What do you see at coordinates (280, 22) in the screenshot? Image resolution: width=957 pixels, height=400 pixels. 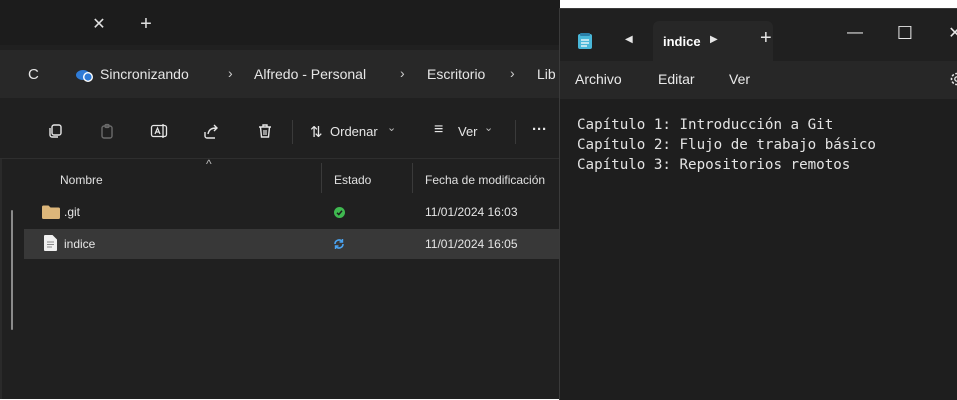 I see `explorer-tab-bar: ✕ +` at bounding box center [280, 22].